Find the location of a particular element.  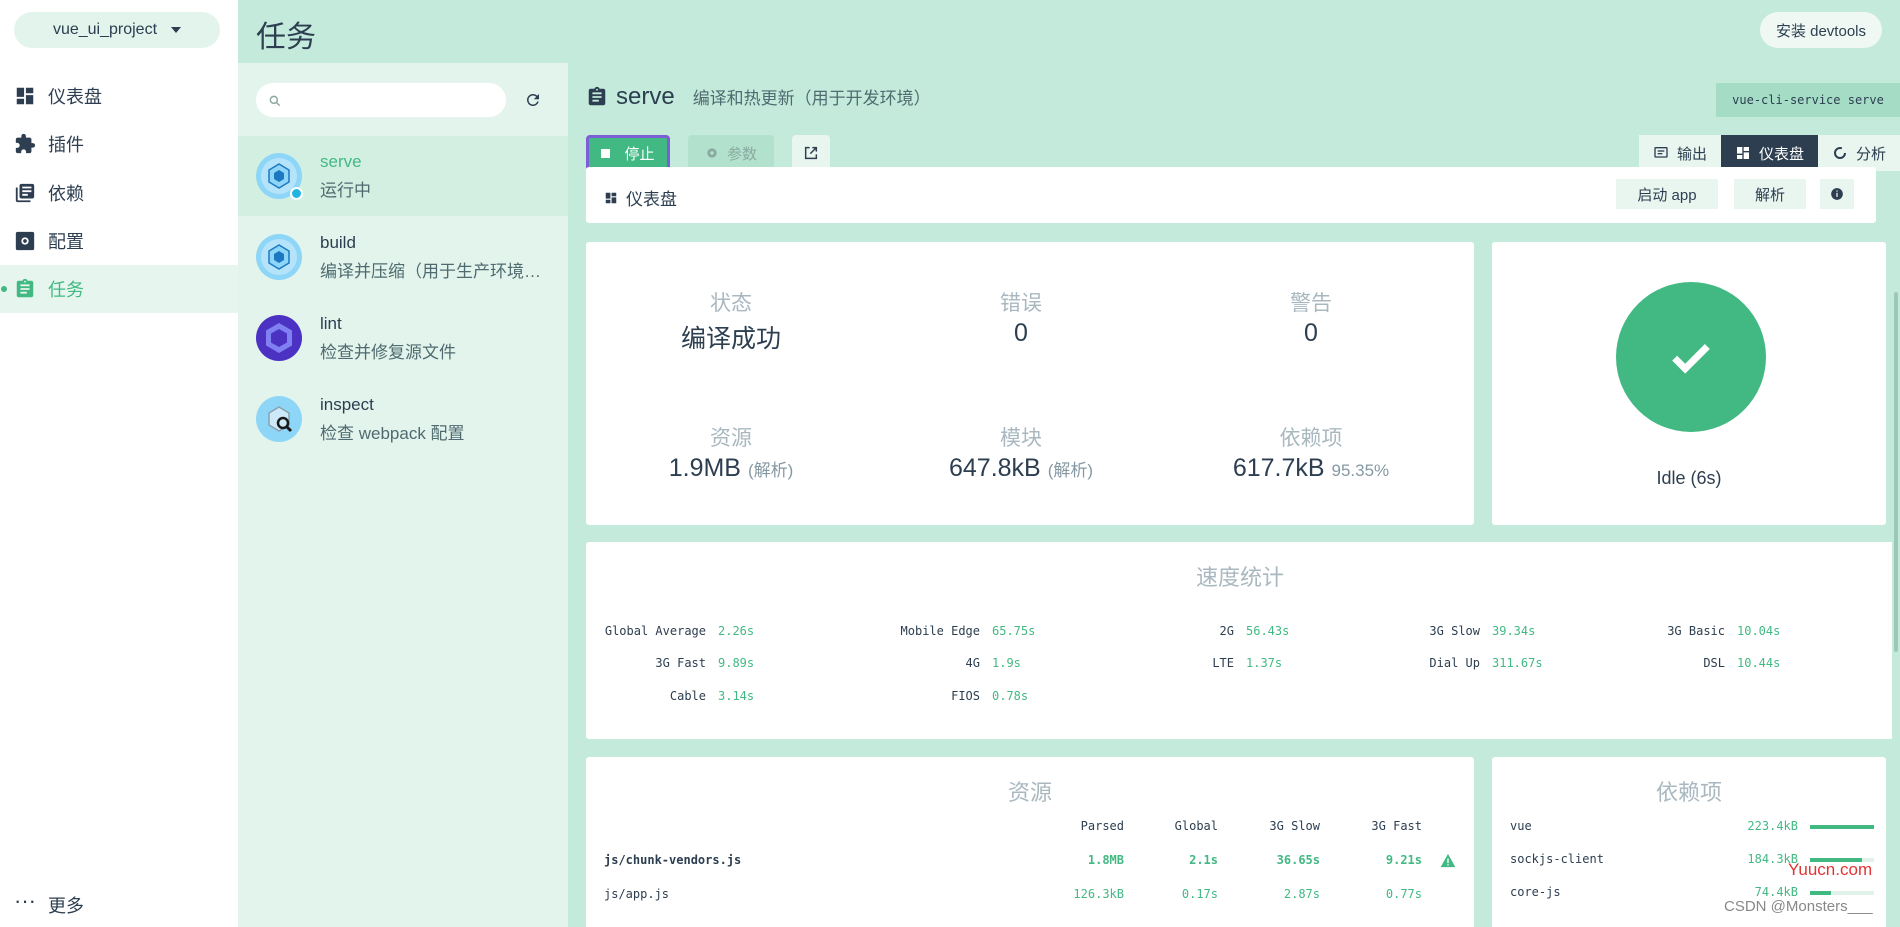

task-item-inspect: inspect 检查 webpack 配置 is located at coordinates (403, 419).